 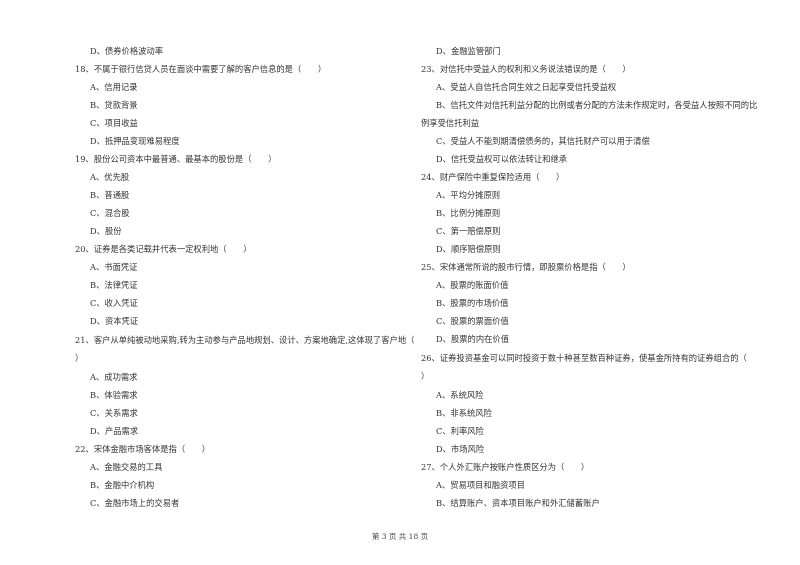 What do you see at coordinates (114, 377) in the screenshot?
I see `answer-option: A、成功需求` at bounding box center [114, 377].